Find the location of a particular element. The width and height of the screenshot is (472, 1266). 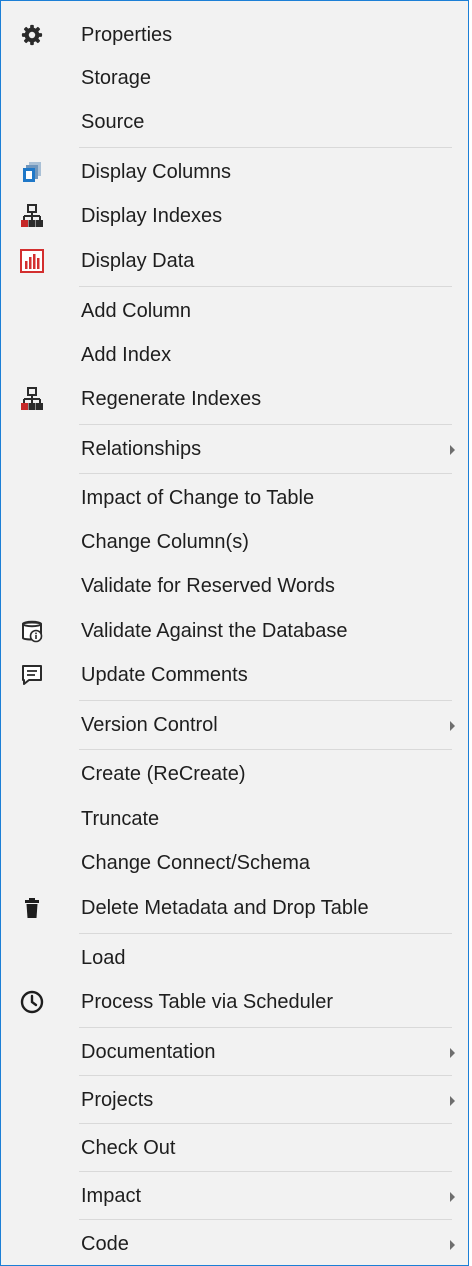

menu-item-storage: Storage is located at coordinates (234, 78).